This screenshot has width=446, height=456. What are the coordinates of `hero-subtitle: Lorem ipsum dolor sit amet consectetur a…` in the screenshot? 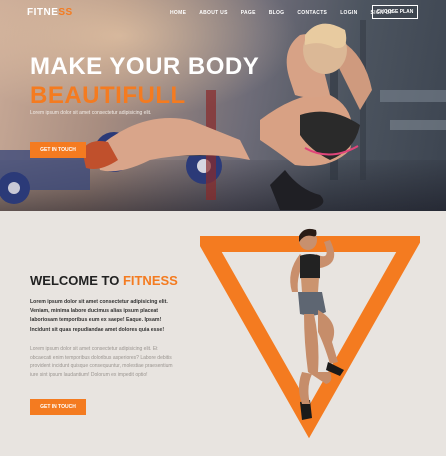 It's located at (91, 113).